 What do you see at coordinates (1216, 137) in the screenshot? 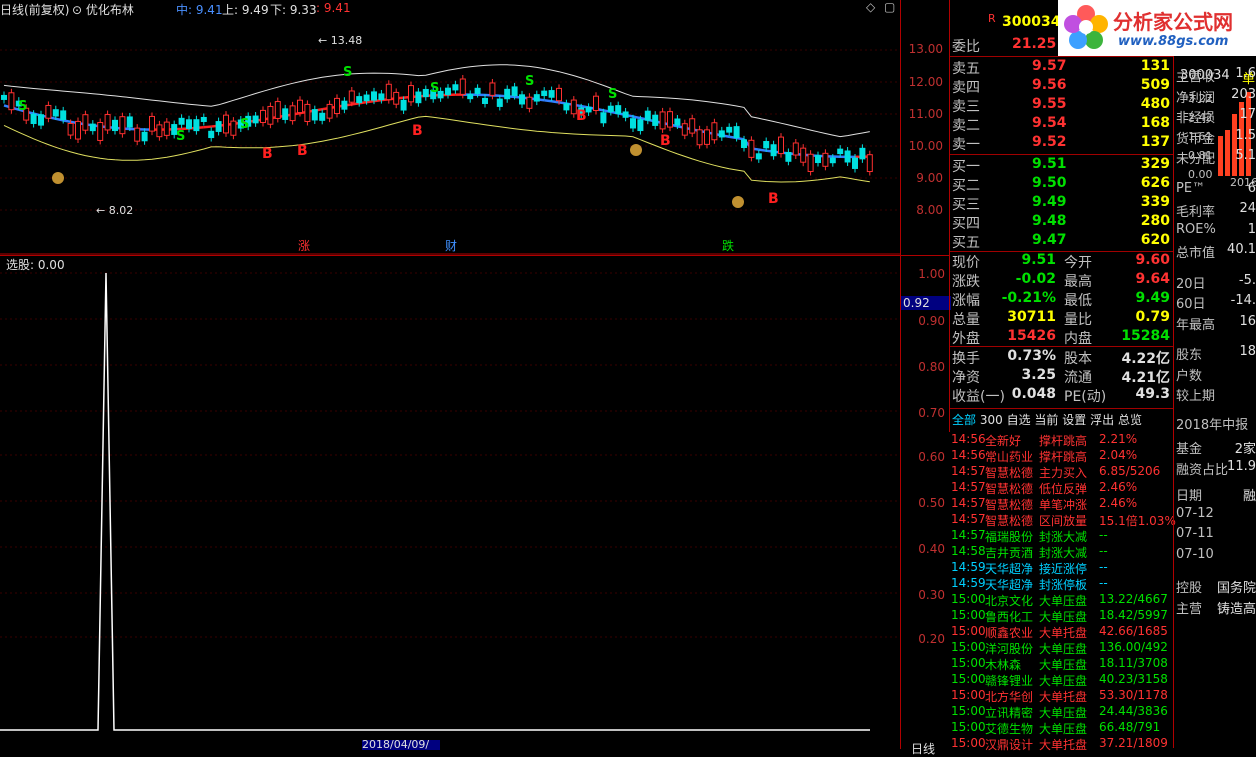
I see `finance-row: 货币金1.5` at bounding box center [1216, 137].